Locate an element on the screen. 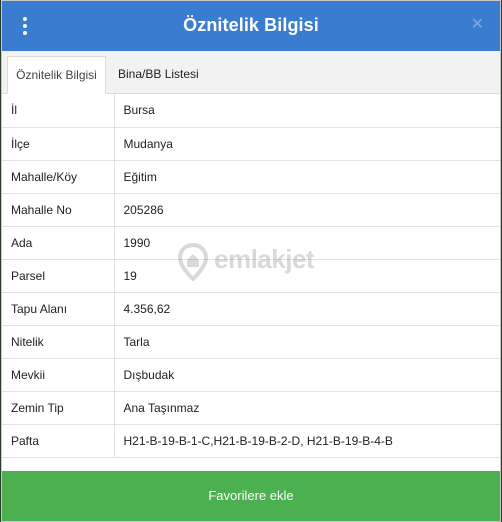 This screenshot has height=522, width=502. table-row: İl Bursa is located at coordinates (251, 111).